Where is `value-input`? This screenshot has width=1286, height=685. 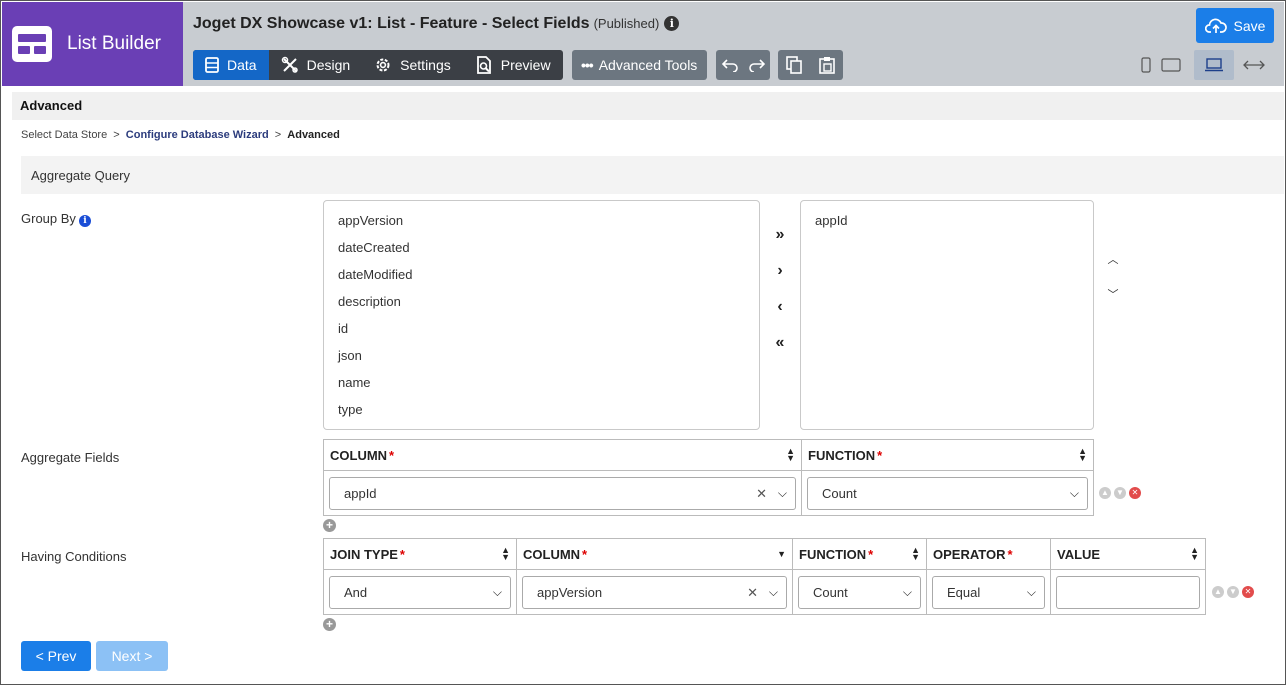
value-input is located at coordinates (1128, 592).